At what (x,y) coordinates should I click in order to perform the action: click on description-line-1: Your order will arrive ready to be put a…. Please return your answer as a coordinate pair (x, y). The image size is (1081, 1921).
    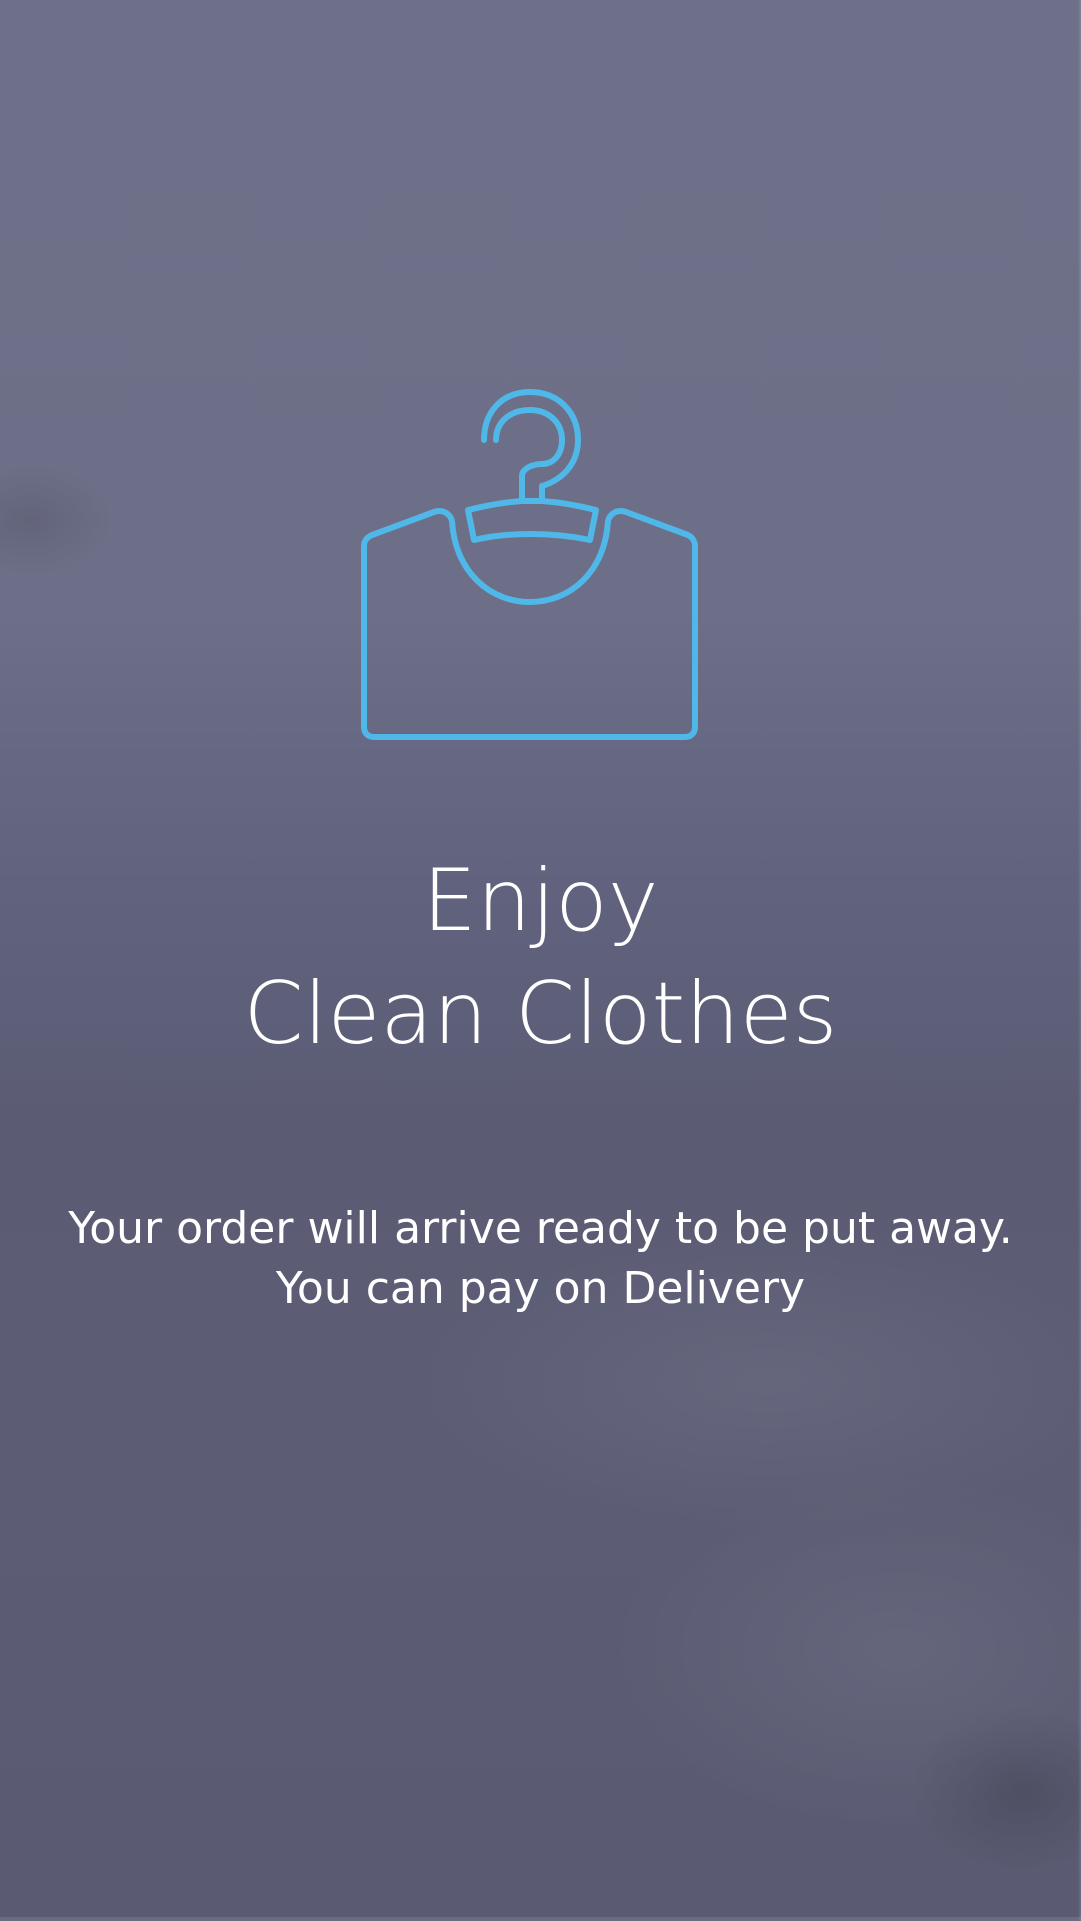
    Looking at the image, I should click on (540, 1228).